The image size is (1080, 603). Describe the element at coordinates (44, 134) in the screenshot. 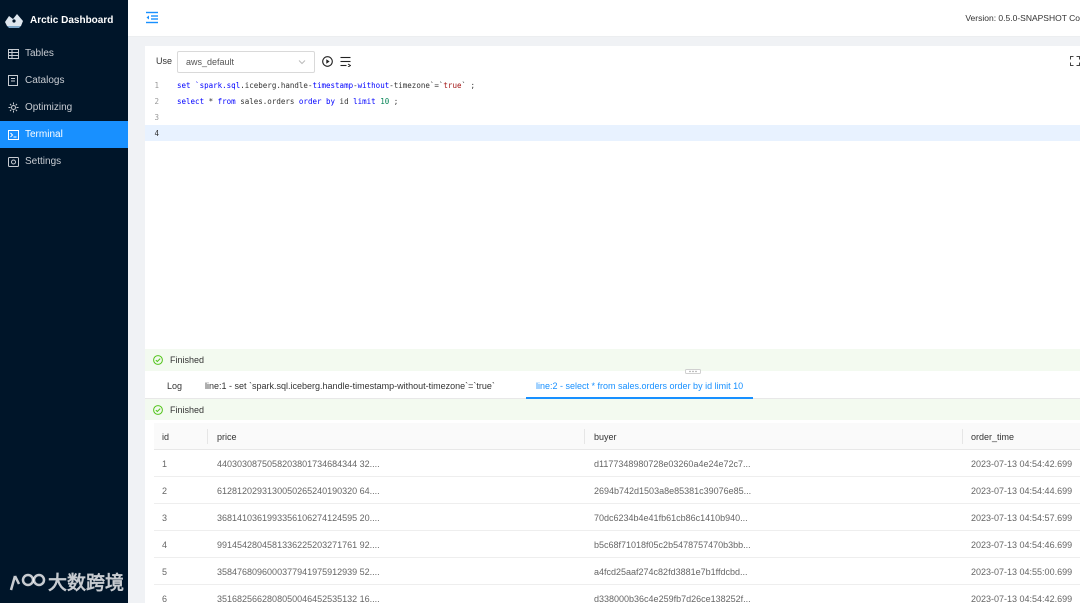

I see `sidebar-item-label: Terminal` at that location.